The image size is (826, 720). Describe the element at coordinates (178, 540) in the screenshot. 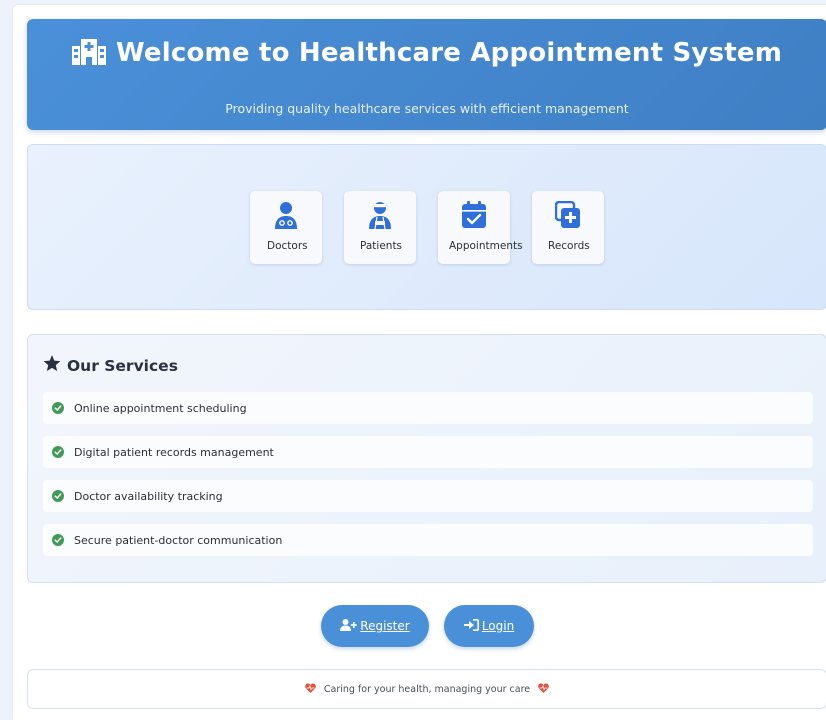

I see `service-item-text: Secure patient-doctor communication` at that location.